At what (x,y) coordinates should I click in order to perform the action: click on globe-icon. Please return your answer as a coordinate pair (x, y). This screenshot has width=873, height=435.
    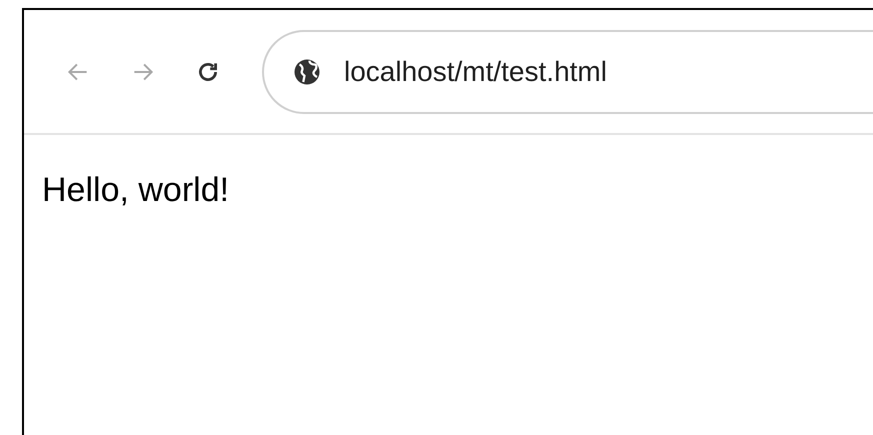
    Looking at the image, I should click on (307, 71).